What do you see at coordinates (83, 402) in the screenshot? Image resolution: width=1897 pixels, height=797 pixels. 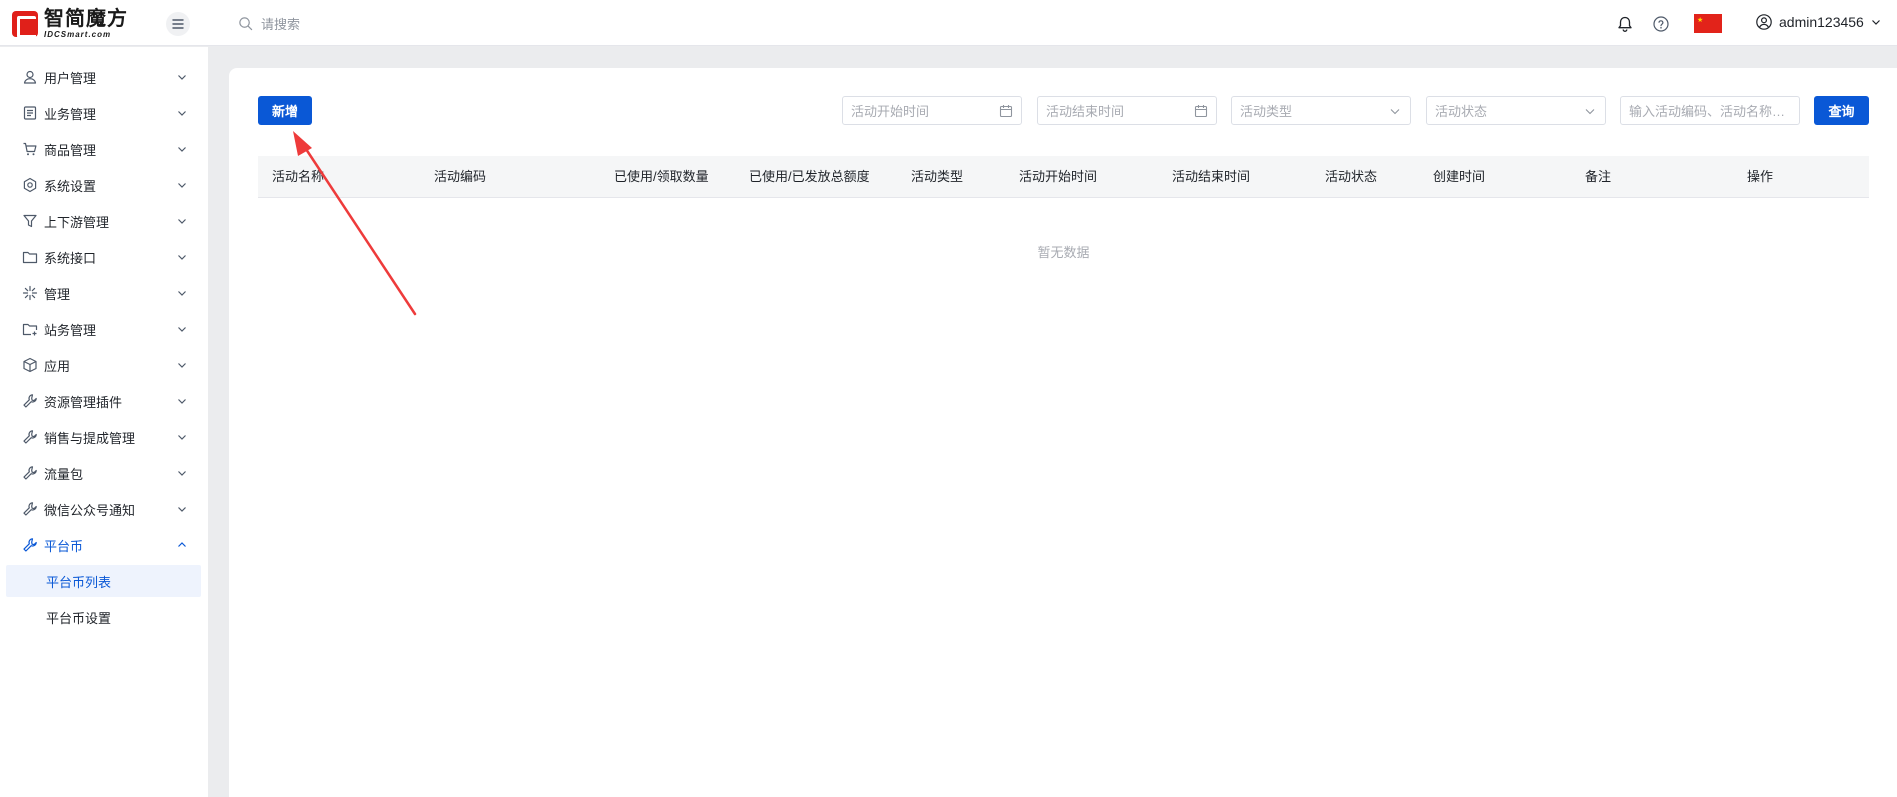 I see `sidebar-item-label: 资源管理插件` at bounding box center [83, 402].